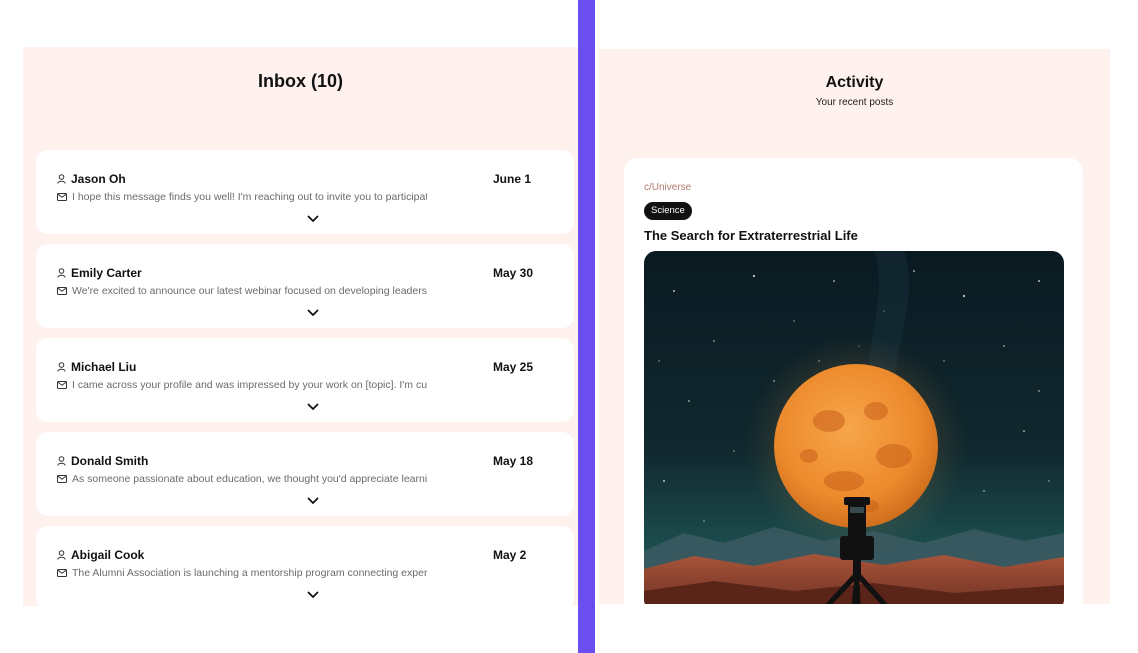 Image resolution: width=1138 pixels, height=653 pixels. What do you see at coordinates (854, 102) in the screenshot?
I see `activity-subtitle: Your recent posts` at bounding box center [854, 102].